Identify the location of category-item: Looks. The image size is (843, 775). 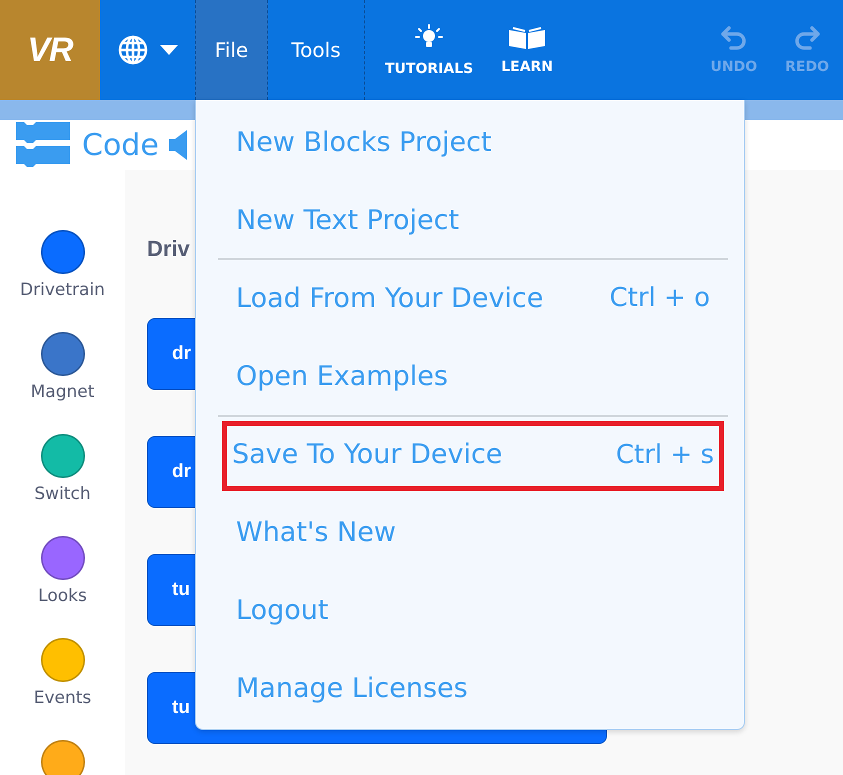
(62, 581).